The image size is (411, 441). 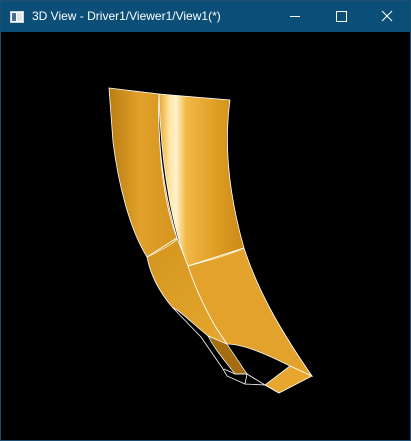 I want to click on maximize-button, so click(x=341, y=16).